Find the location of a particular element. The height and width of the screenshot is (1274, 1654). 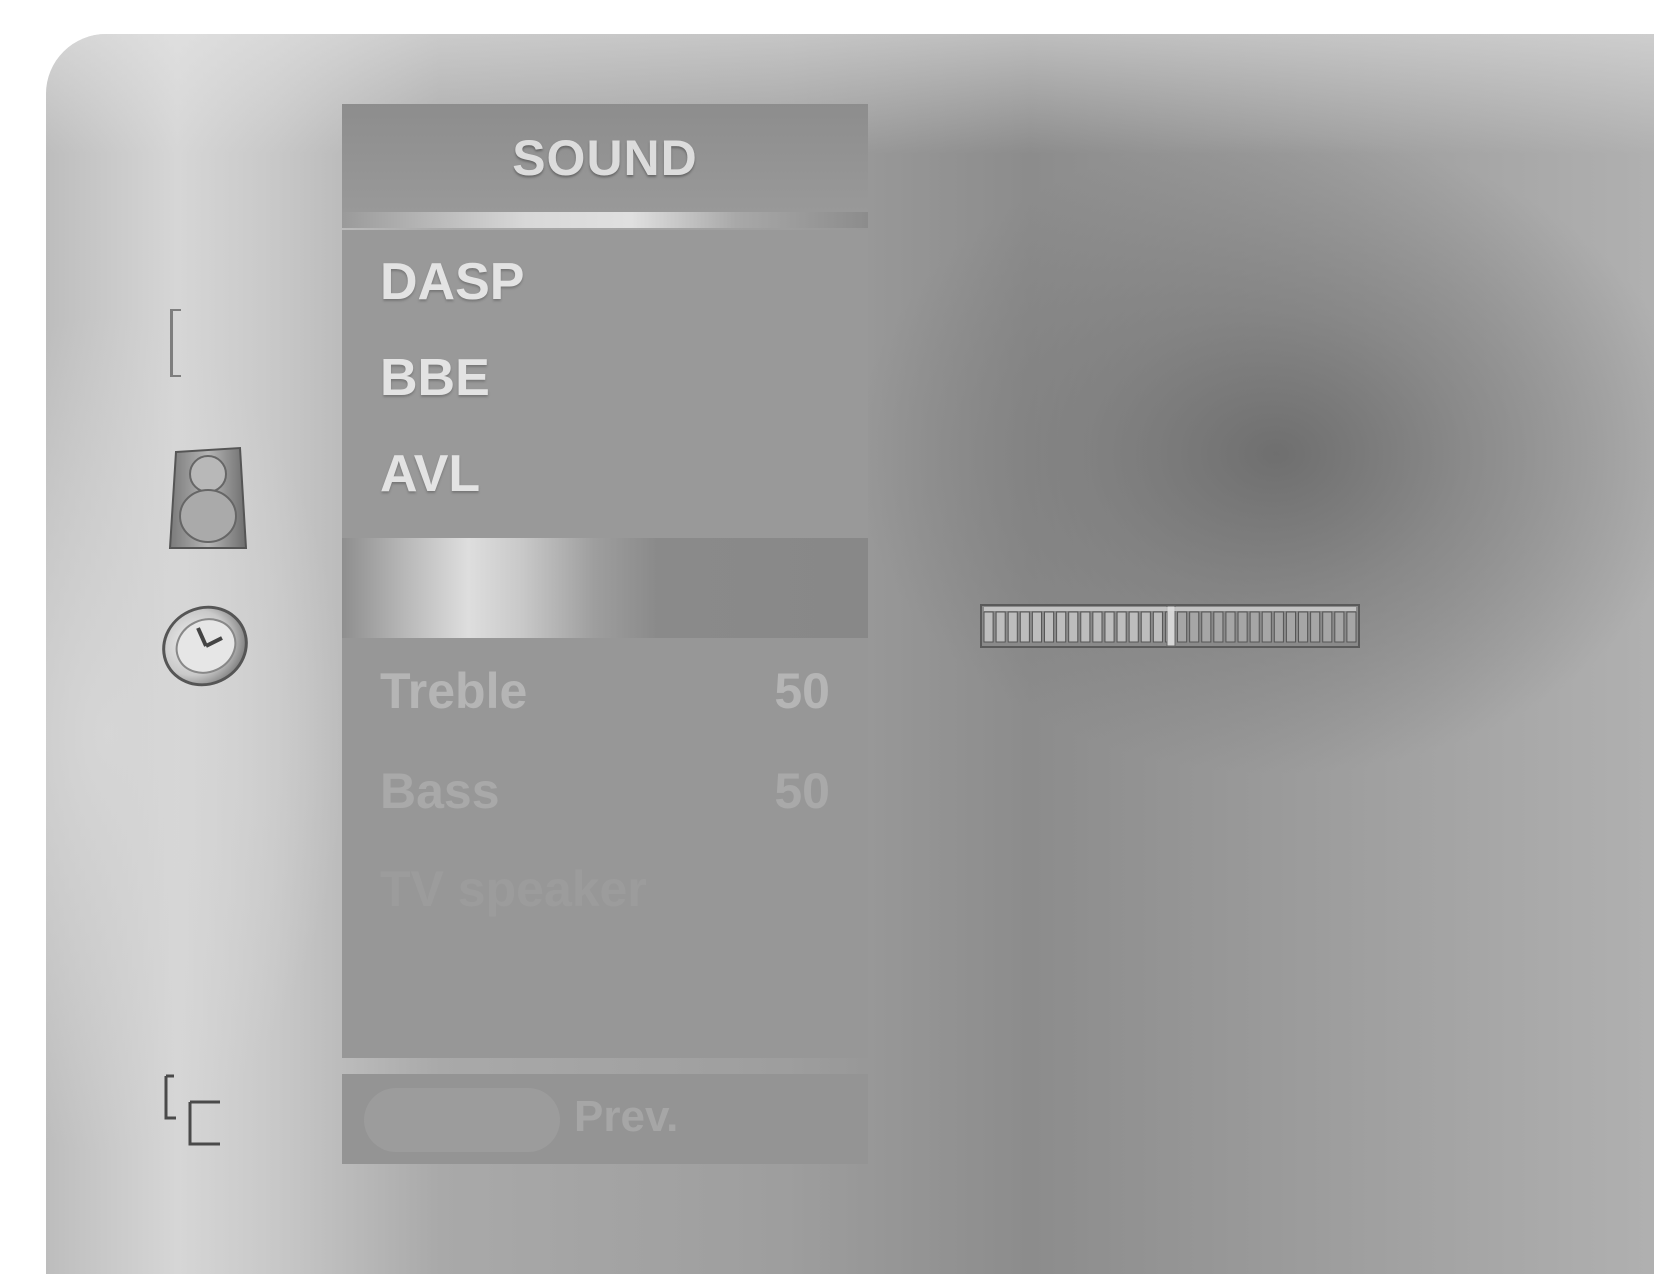

slider-highlight is located at coordinates (1170, 609).